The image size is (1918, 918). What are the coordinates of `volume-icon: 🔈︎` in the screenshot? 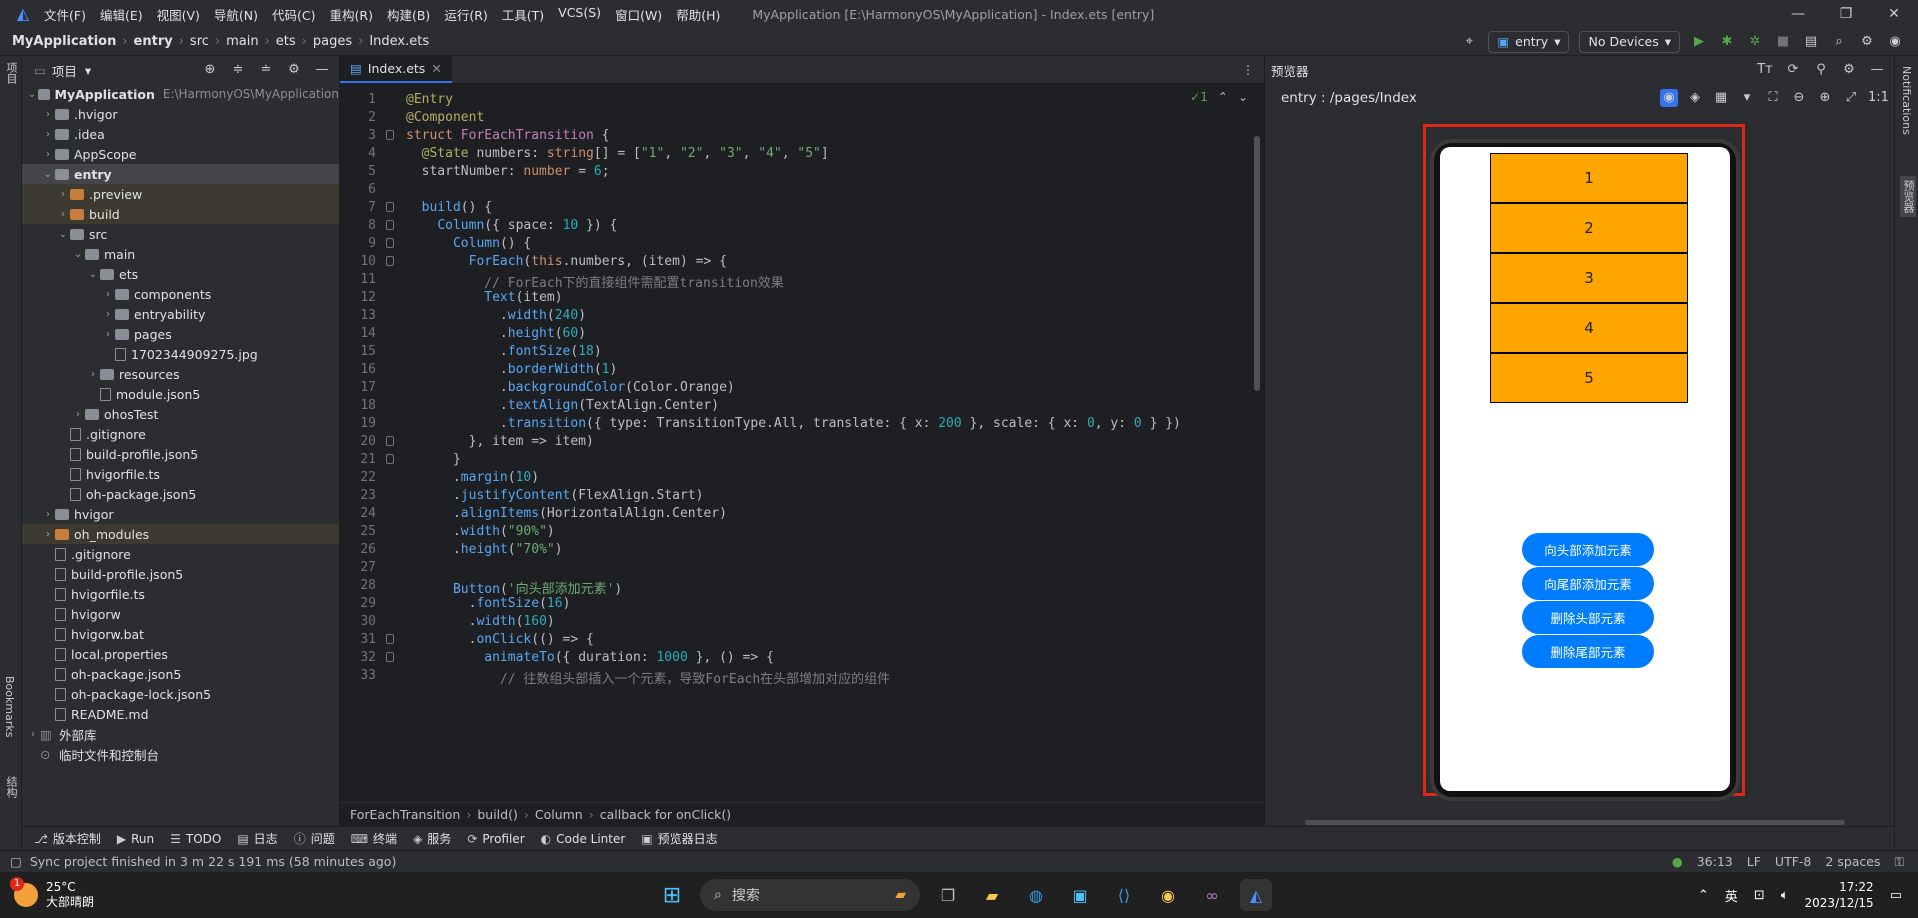 It's located at (1785, 895).